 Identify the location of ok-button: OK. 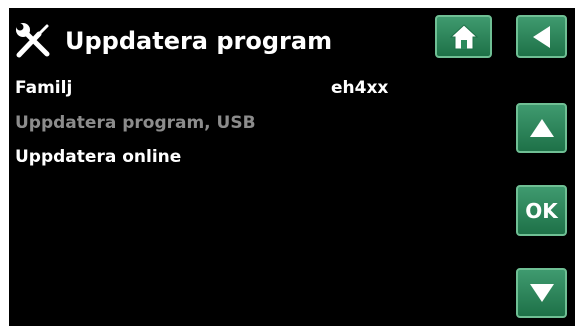
(541, 210).